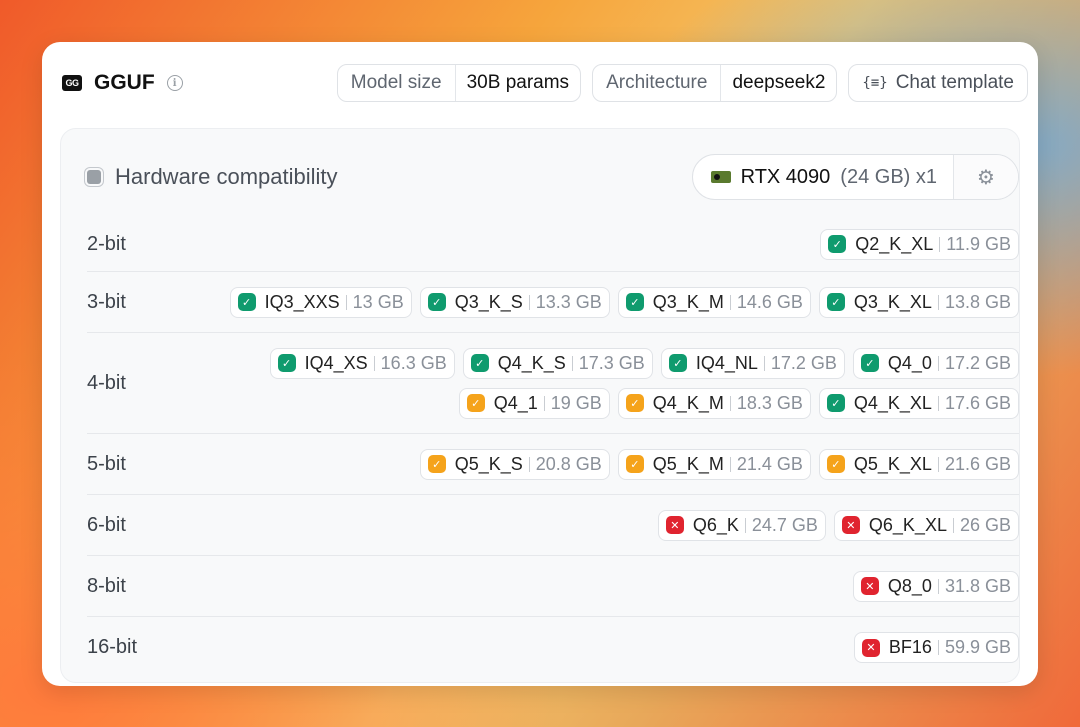  What do you see at coordinates (823, 177) in the screenshot?
I see `gpu-button: RTX 4090 (24 GB) x1` at bounding box center [823, 177].